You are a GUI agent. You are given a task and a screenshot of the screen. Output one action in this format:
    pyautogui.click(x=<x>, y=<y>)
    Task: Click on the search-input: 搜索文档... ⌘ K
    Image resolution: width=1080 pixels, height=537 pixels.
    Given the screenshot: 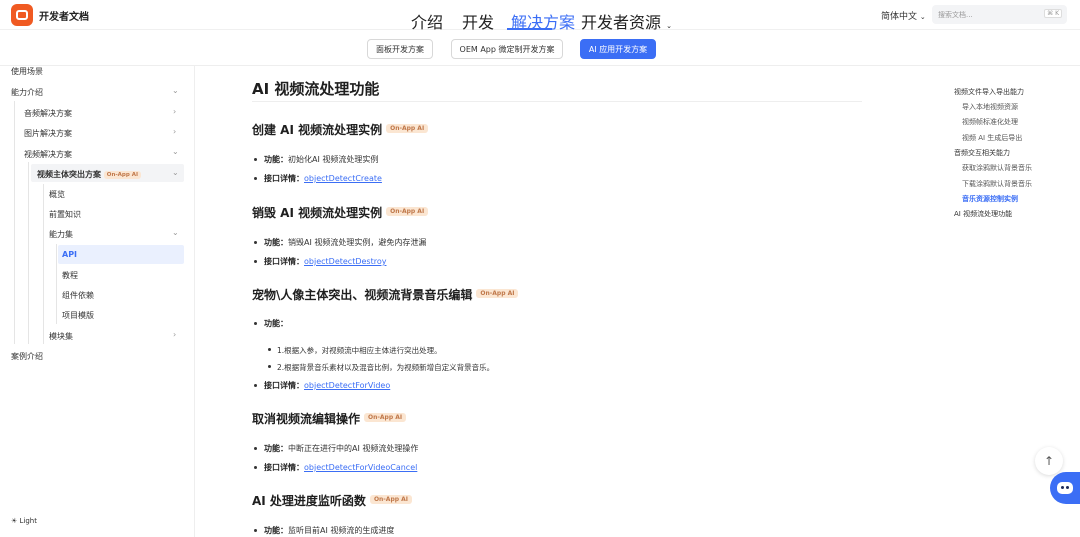 What is the action you would take?
    pyautogui.click(x=999, y=14)
    